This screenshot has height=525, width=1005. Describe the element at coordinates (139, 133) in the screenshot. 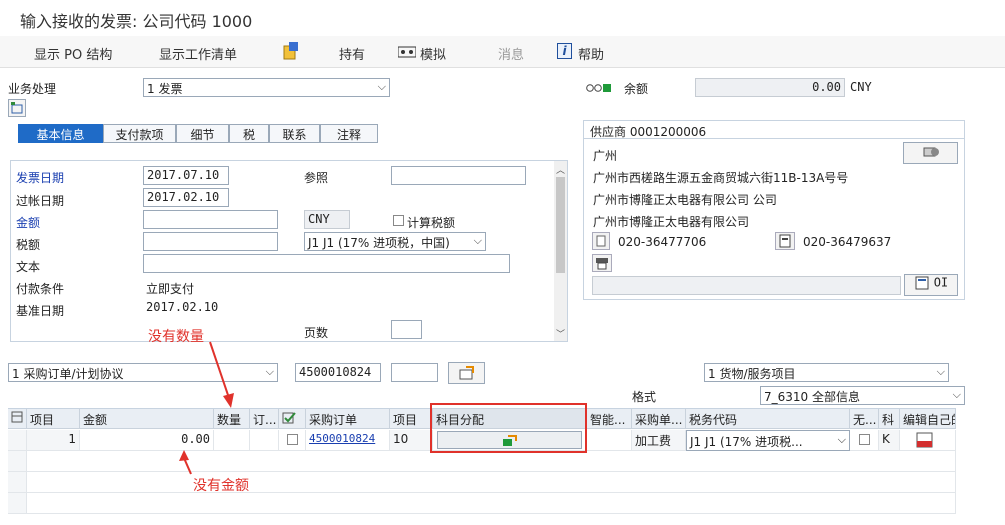

I see `tab-payment: 支付款项` at that location.